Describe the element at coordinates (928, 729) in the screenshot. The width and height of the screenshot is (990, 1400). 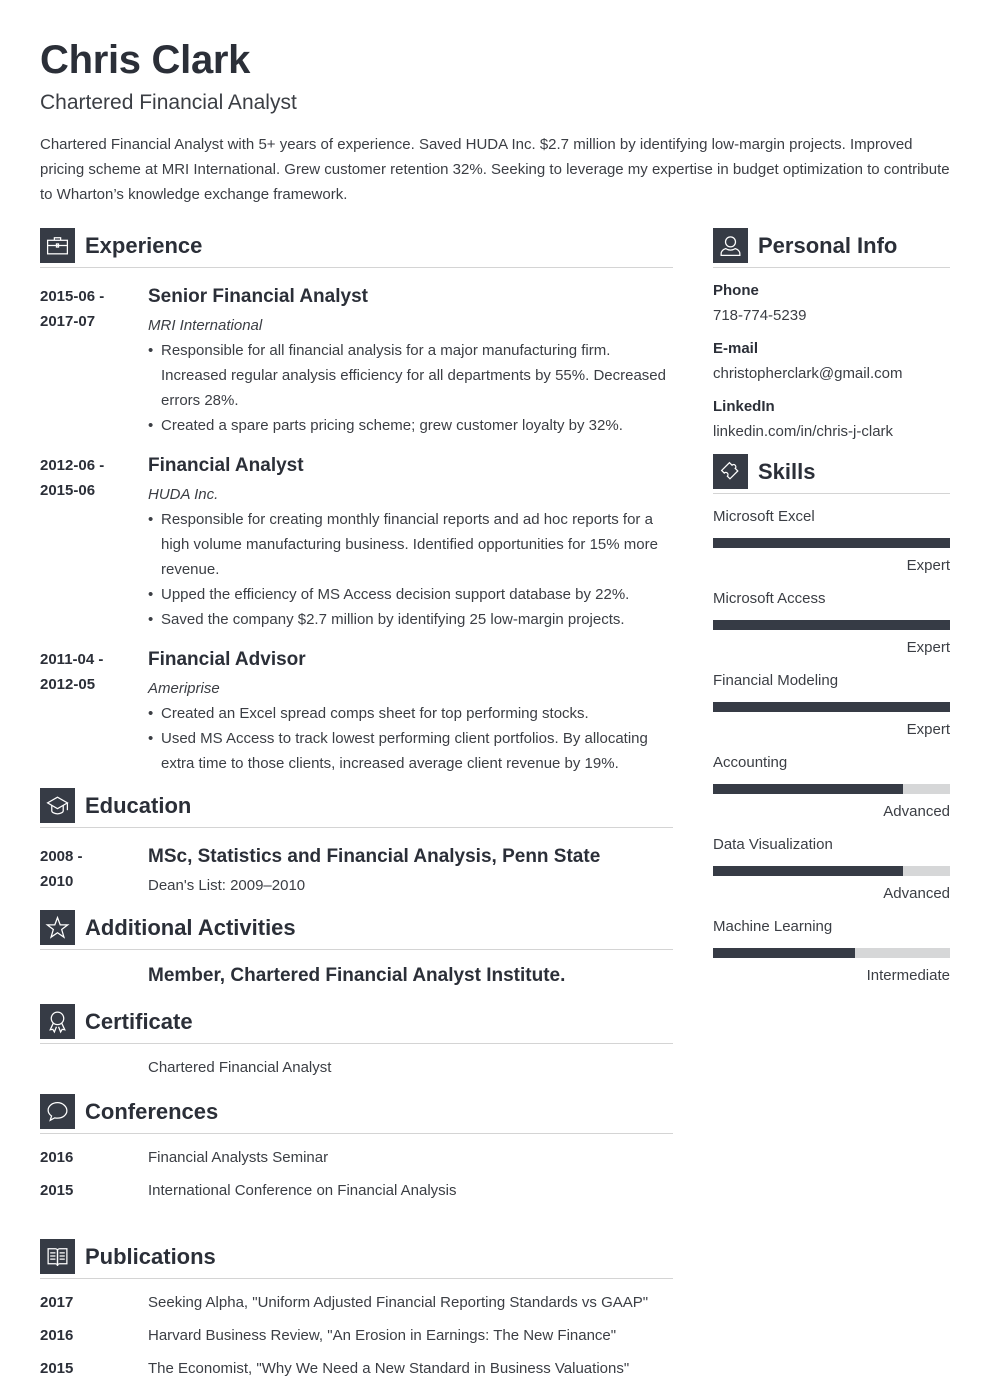
I see `skill-level-label: Expert` at that location.